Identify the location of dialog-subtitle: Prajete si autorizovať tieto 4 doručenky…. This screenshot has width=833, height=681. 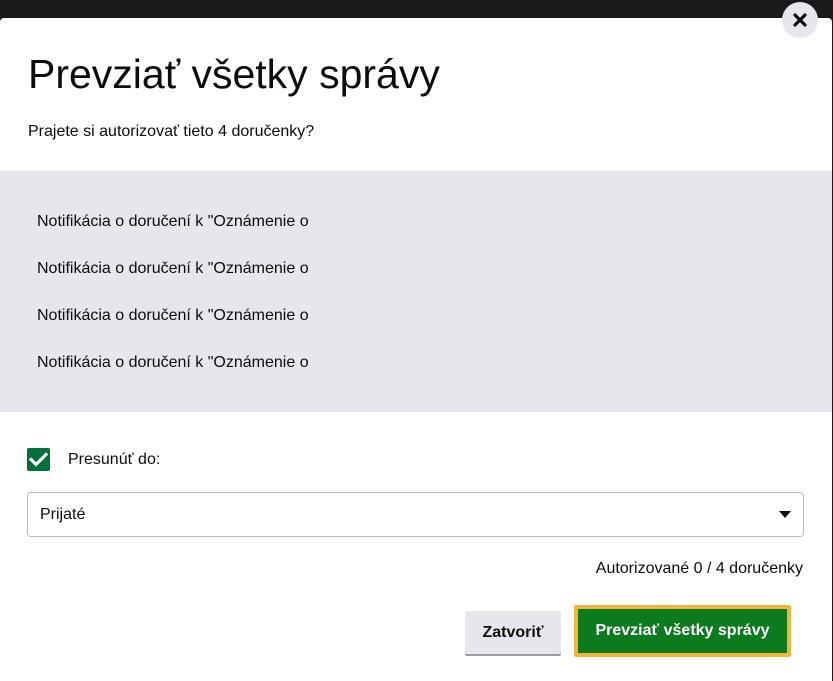
(171, 131).